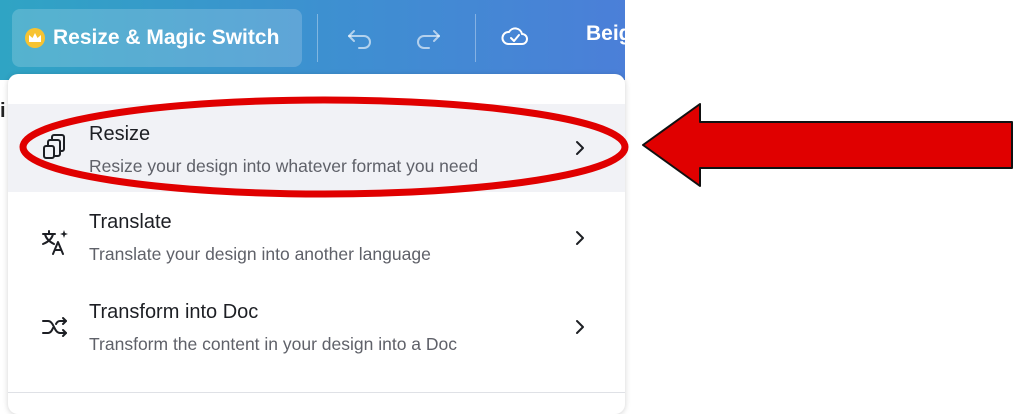 The width and height of the screenshot is (1020, 414). What do you see at coordinates (827, 145) in the screenshot?
I see `pointer-arrow` at bounding box center [827, 145].